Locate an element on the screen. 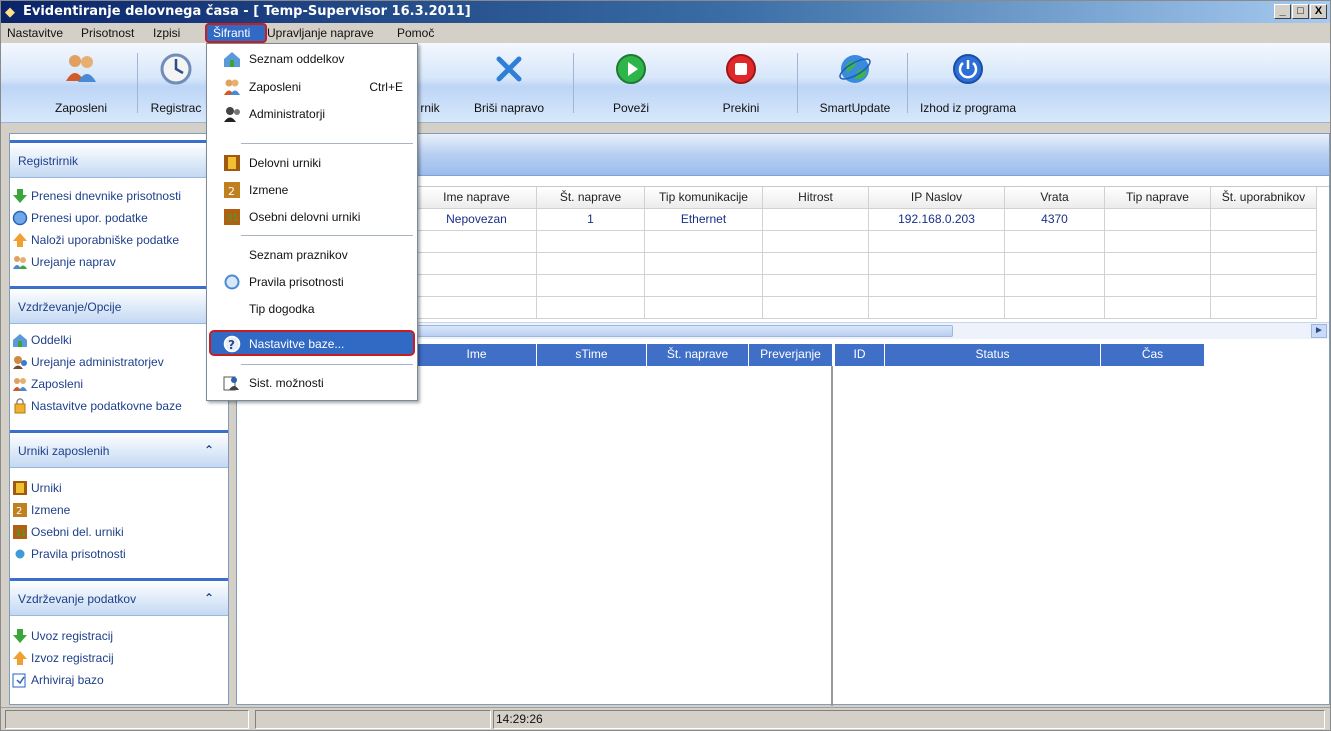 This screenshot has height=731, width=1331. column-header-stime: sTime is located at coordinates (592, 355).